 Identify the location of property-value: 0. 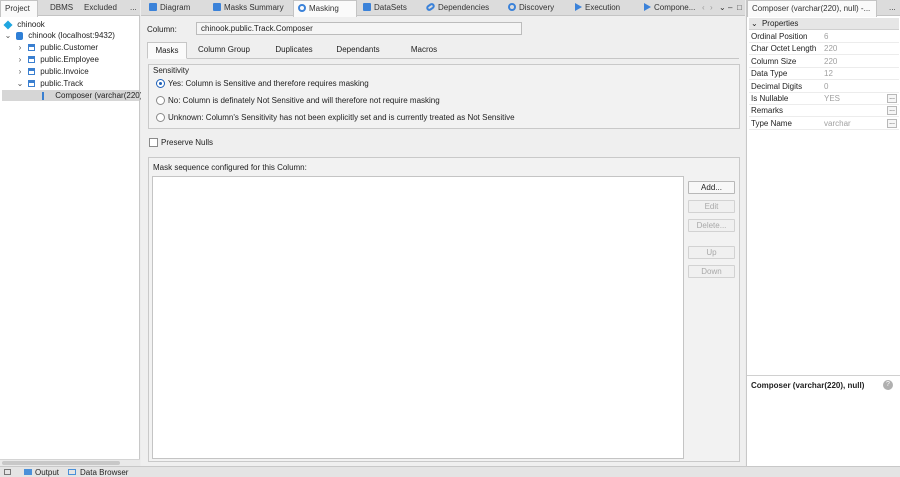
(826, 87).